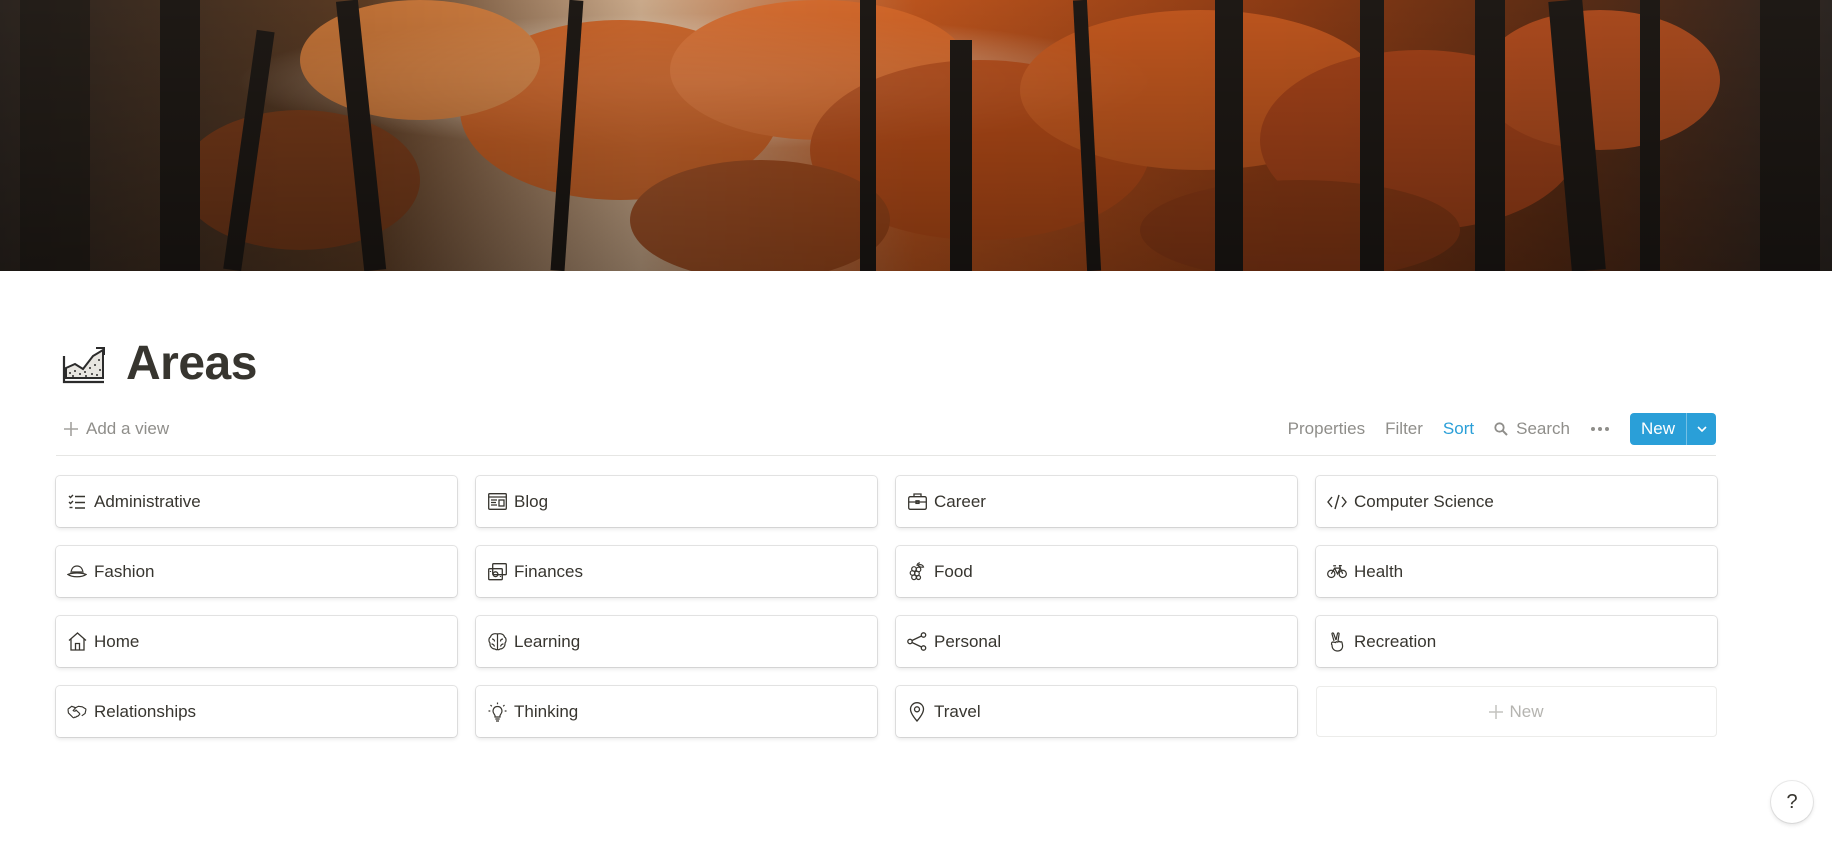 Image resolution: width=1832 pixels, height=847 pixels. I want to click on card-label: Personal, so click(968, 641).